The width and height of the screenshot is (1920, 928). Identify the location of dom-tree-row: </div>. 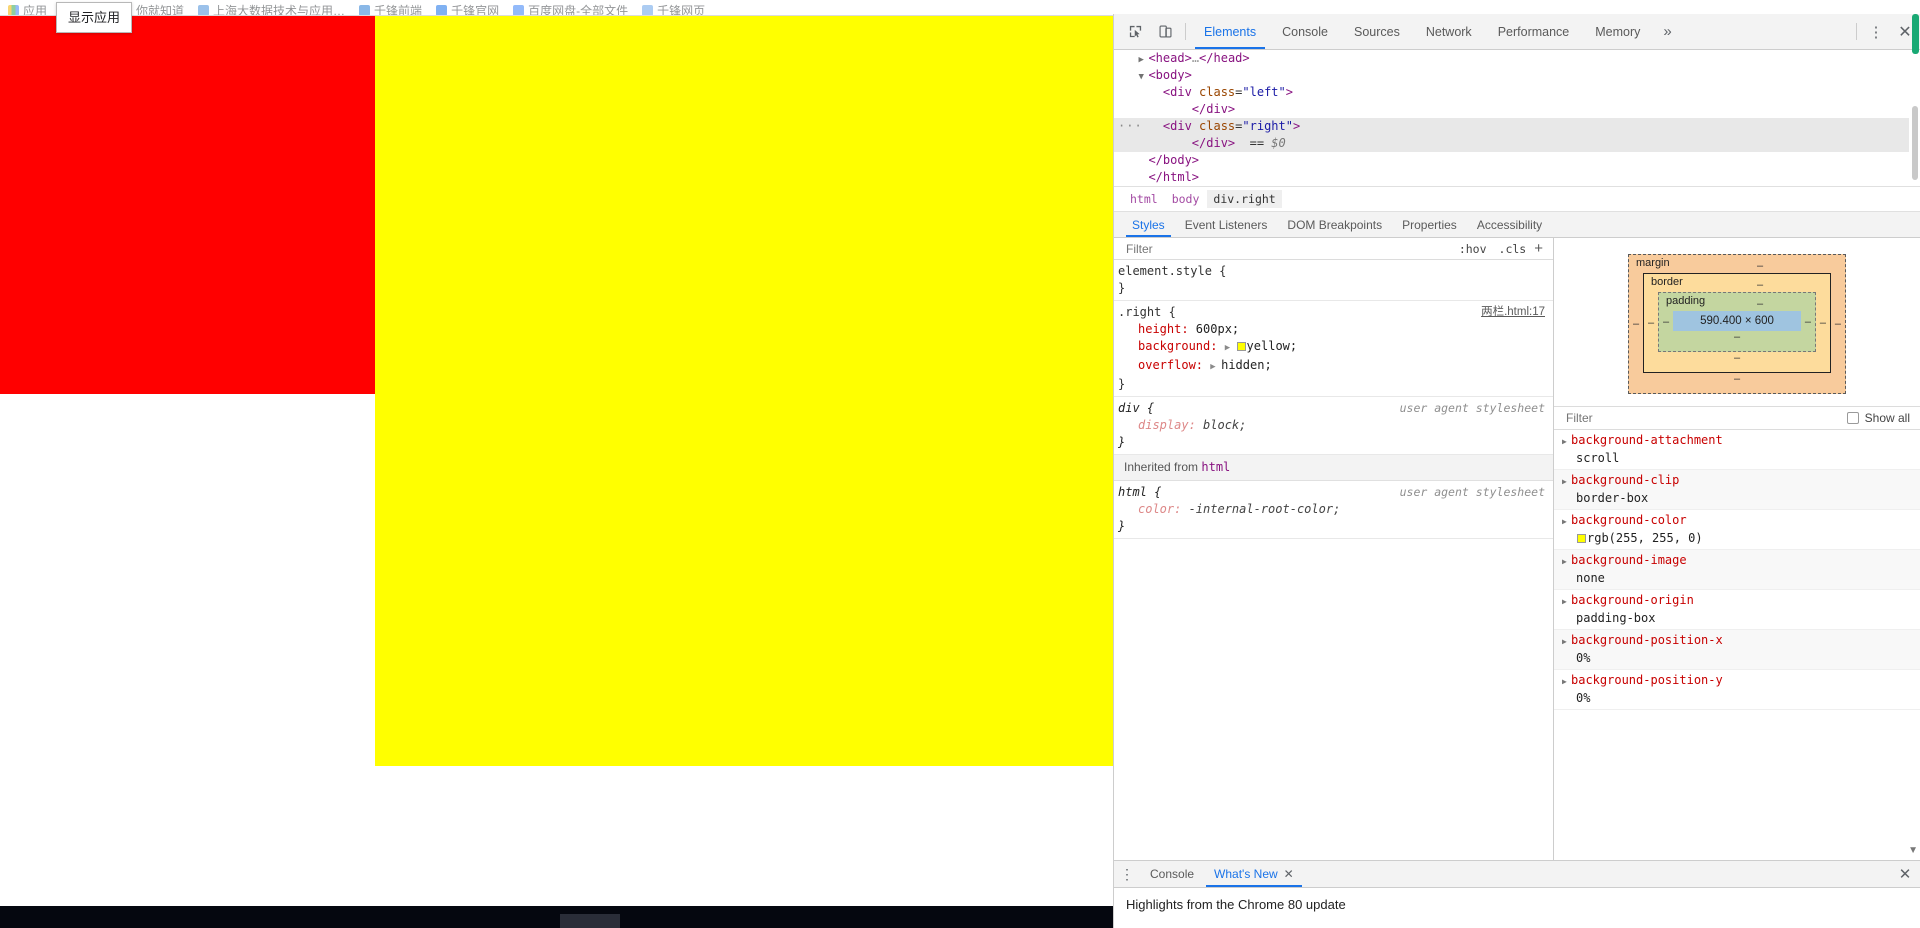
(1517, 109).